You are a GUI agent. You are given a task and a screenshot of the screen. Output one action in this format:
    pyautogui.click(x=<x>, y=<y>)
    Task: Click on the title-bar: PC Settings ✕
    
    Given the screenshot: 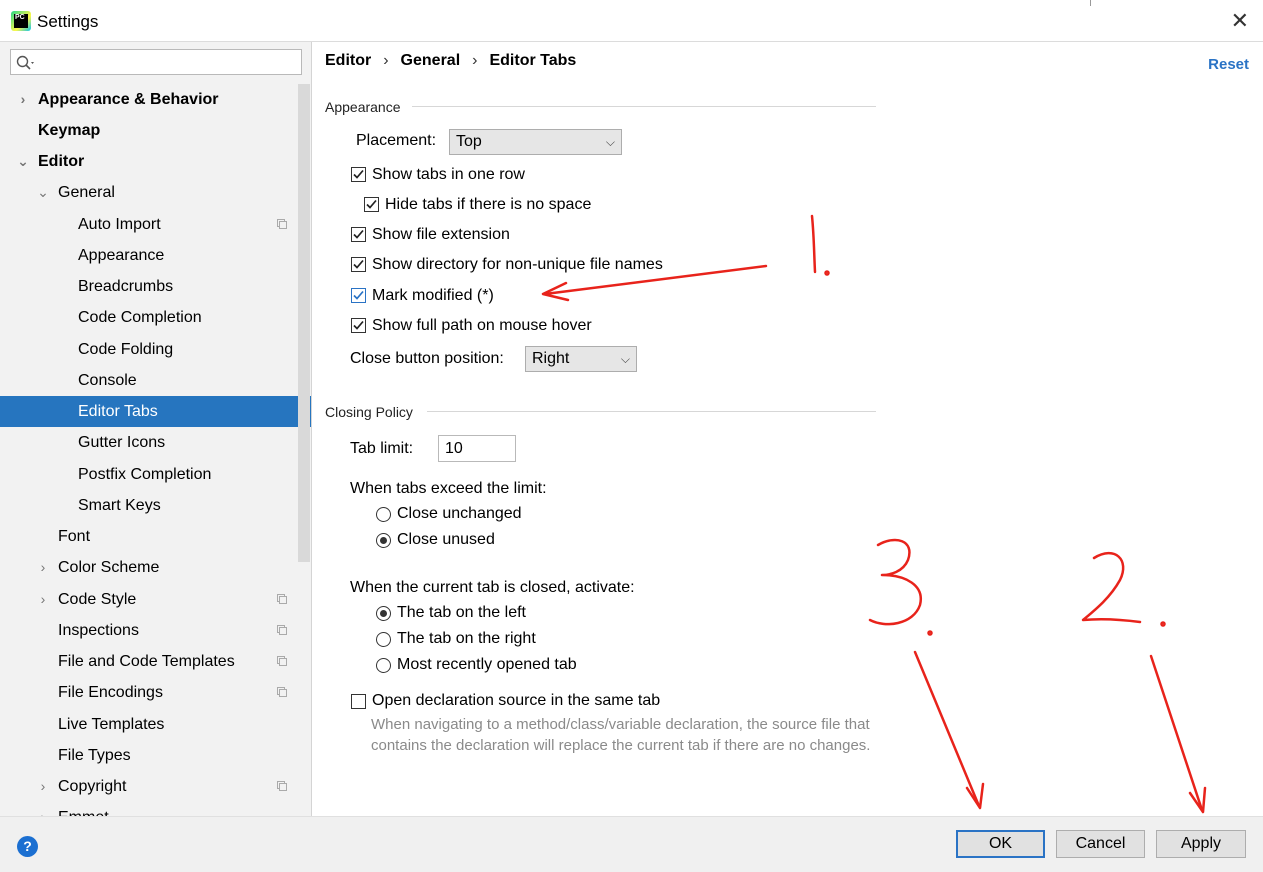 What is the action you would take?
    pyautogui.click(x=631, y=21)
    